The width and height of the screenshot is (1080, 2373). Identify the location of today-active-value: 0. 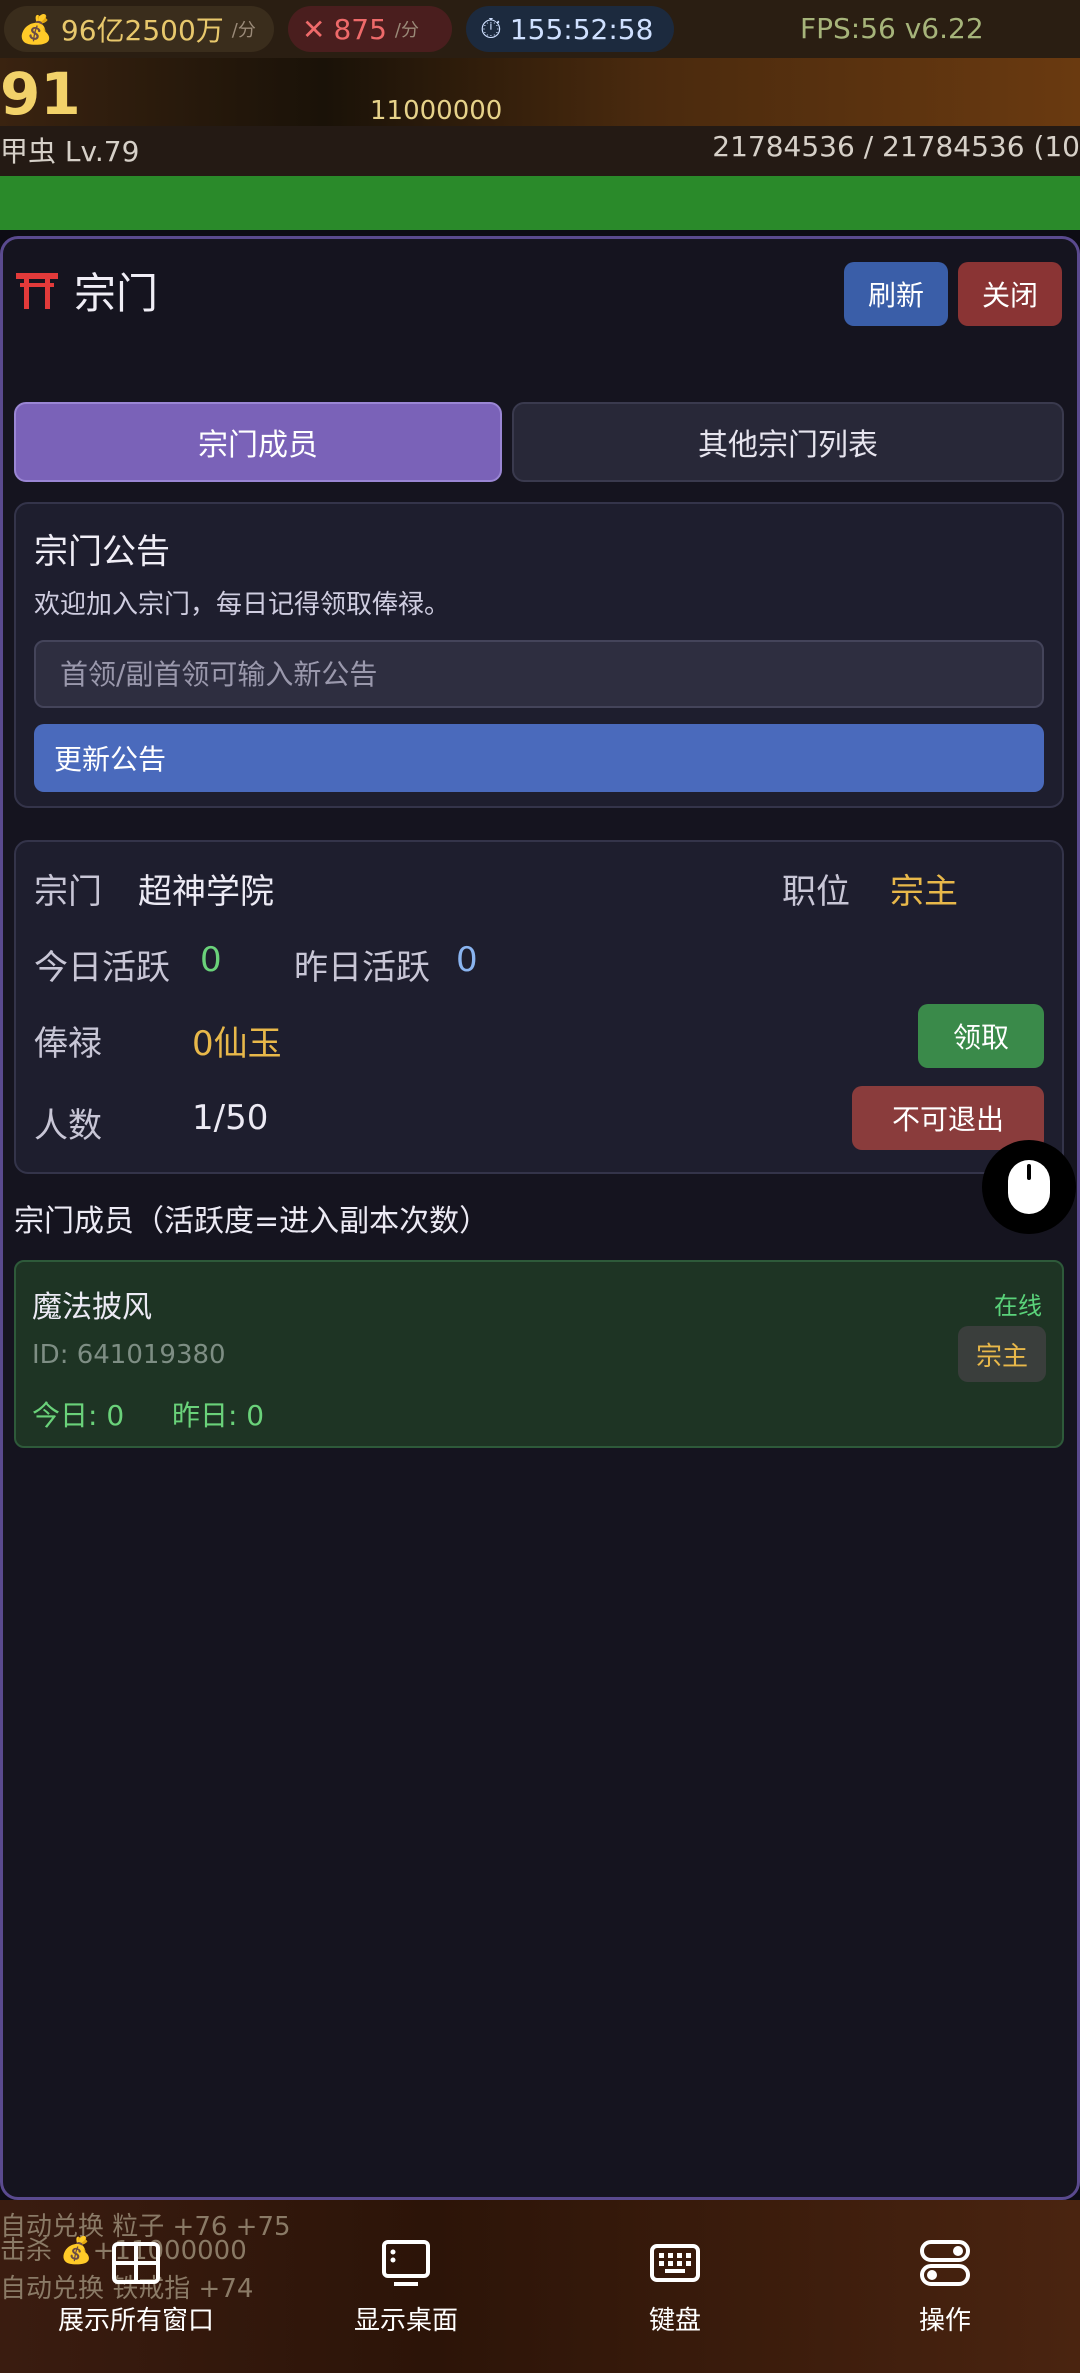
(211, 960).